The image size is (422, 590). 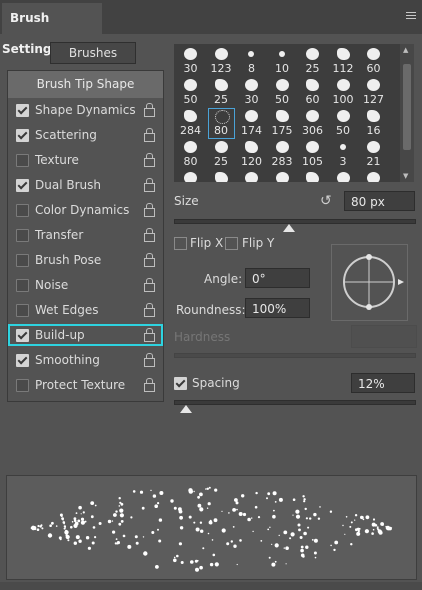 I want to click on brush-tip-preset: 175, so click(x=282, y=123).